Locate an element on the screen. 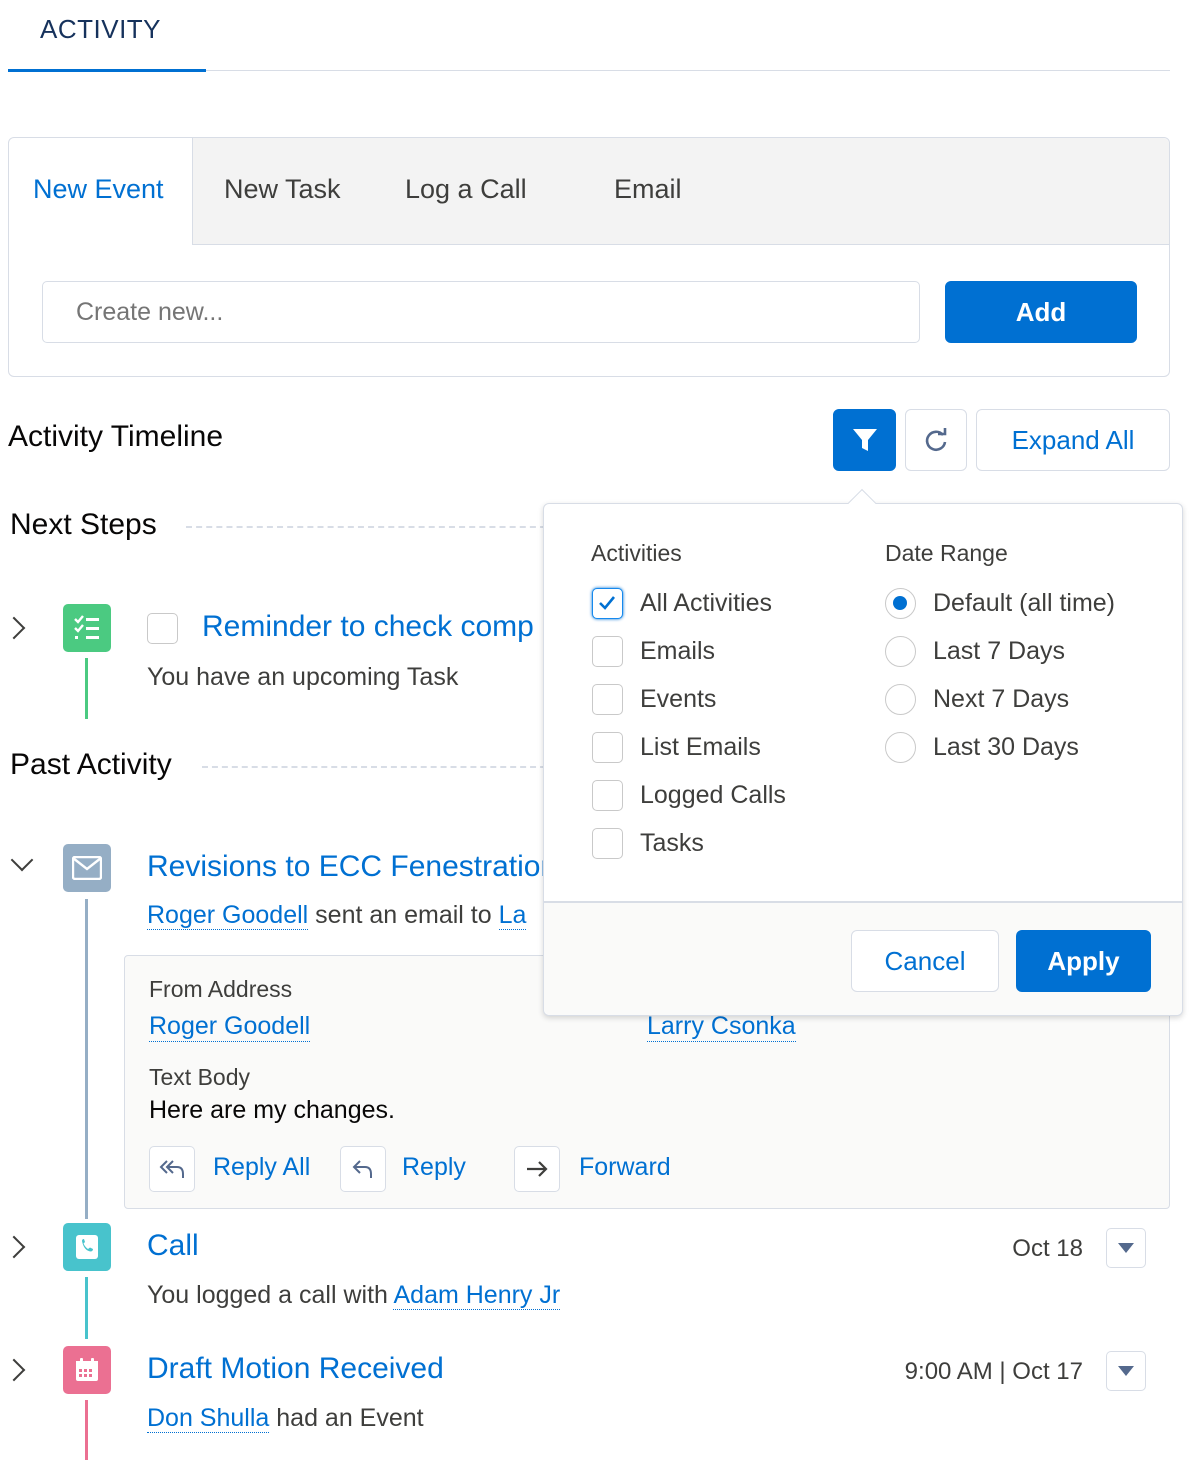  popover-footer: Cancel Apply is located at coordinates (863, 958).